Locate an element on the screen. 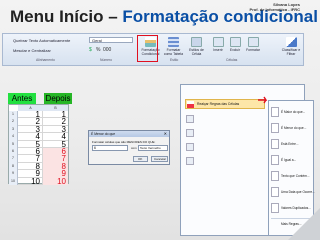  sort-filter-icon is located at coordinates (291, 42).